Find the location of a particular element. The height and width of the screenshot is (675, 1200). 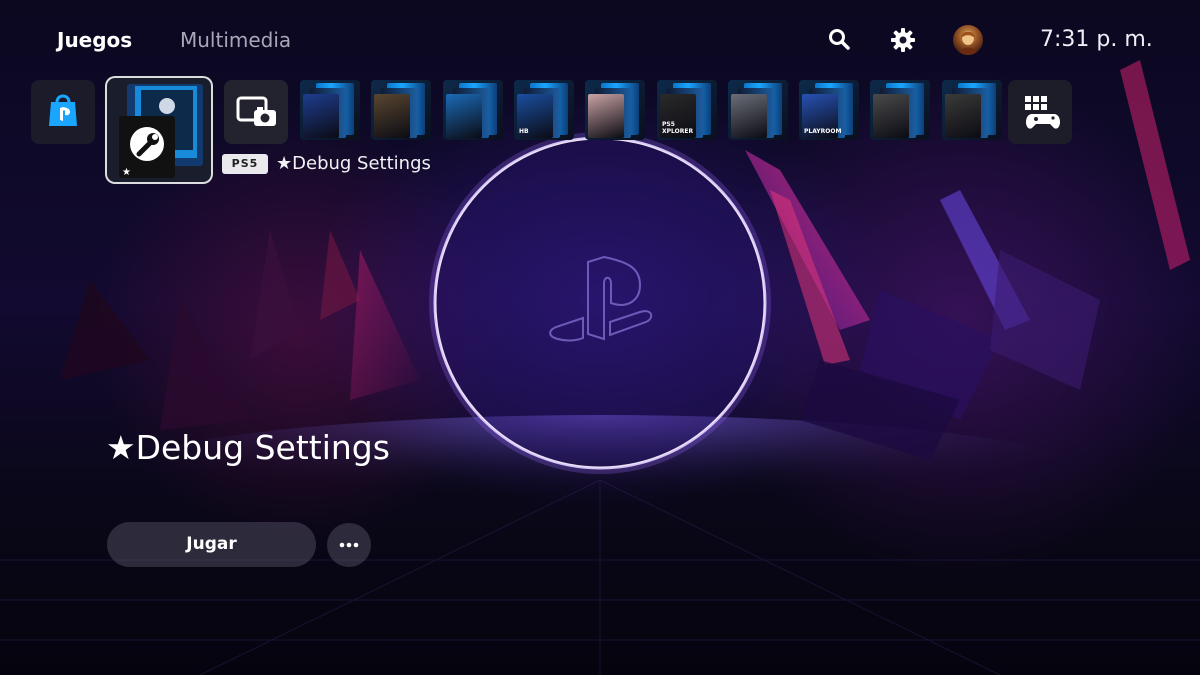

game-tile: PLAYROOM is located at coordinates (829, 110).